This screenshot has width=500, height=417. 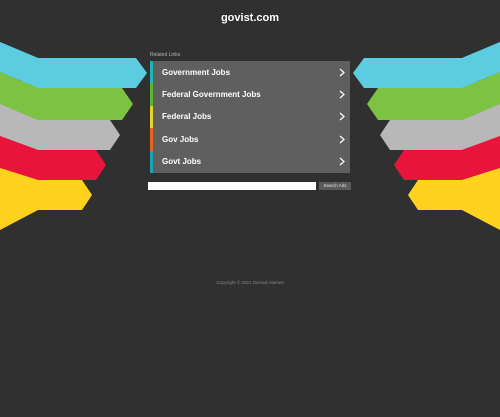 What do you see at coordinates (250, 72) in the screenshot?
I see `related-link-government-jobs: Government Jobs` at bounding box center [250, 72].